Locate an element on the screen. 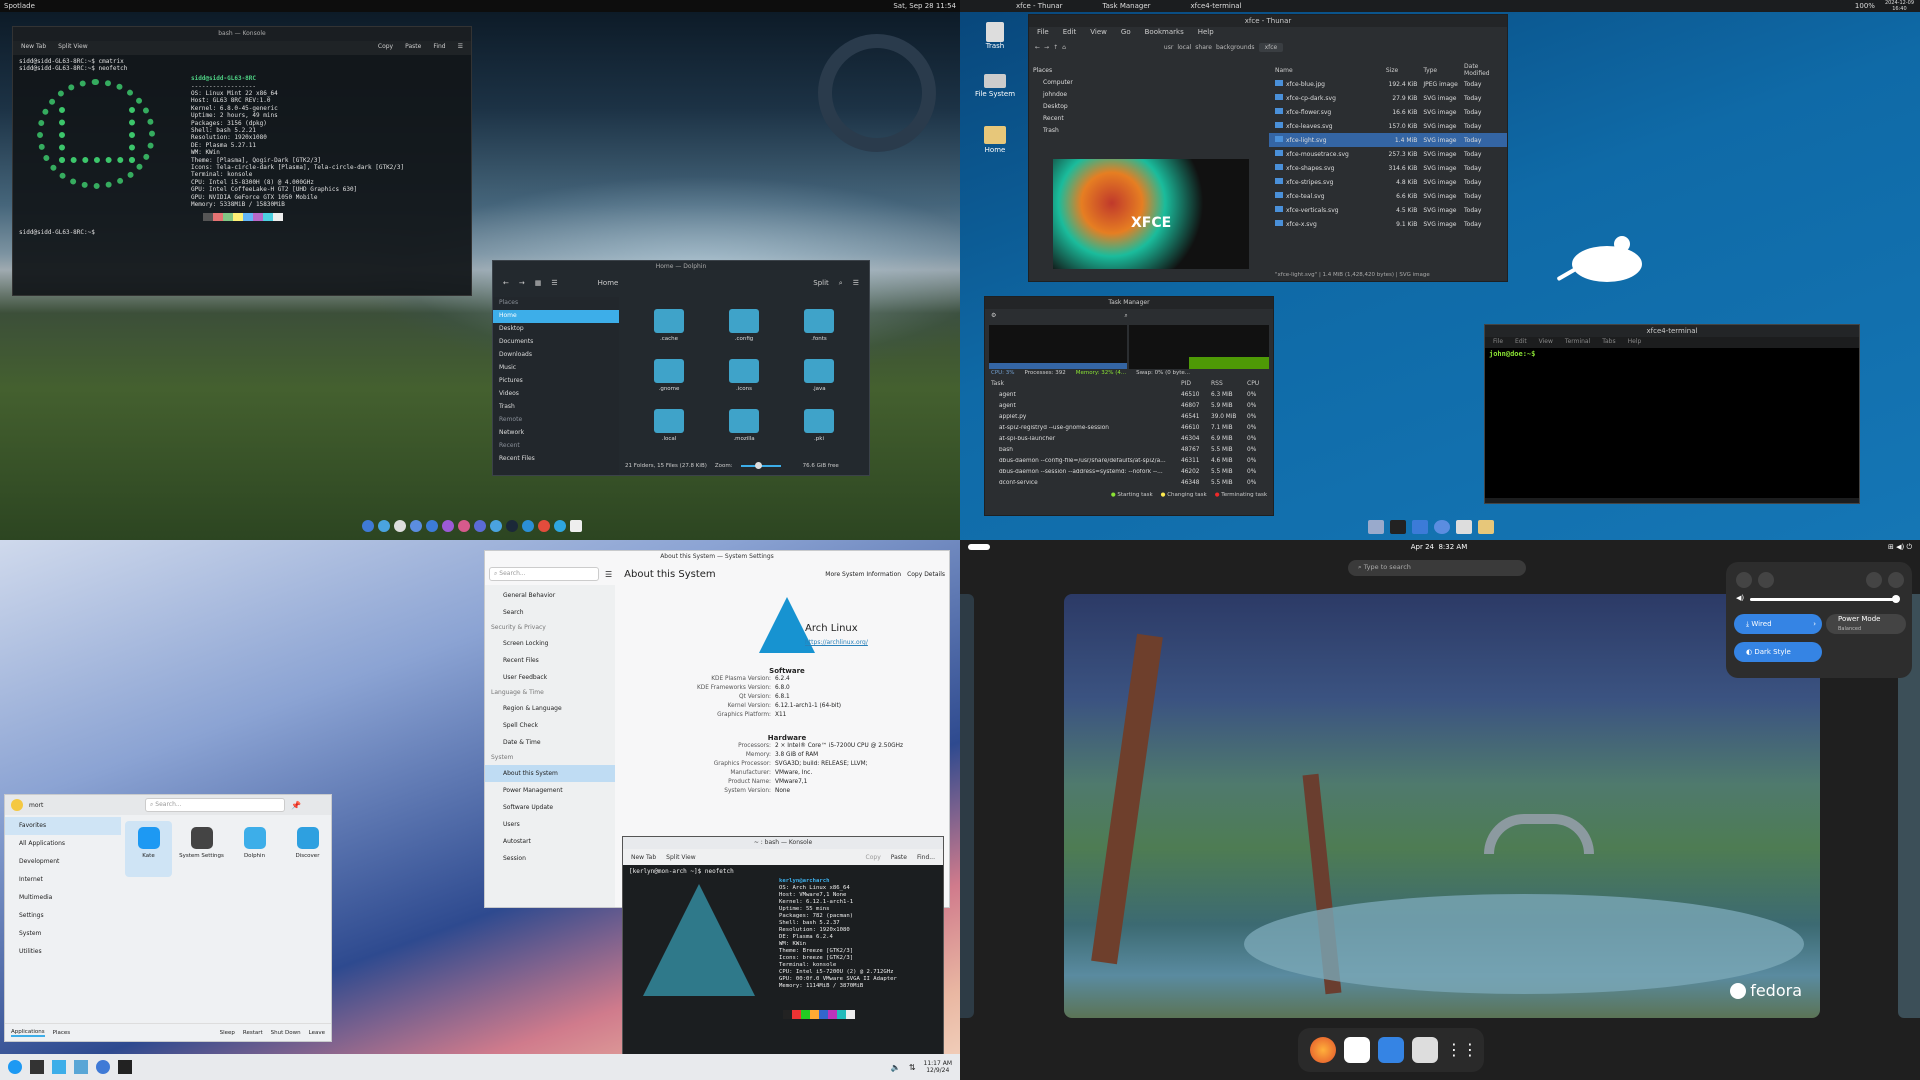  restart-button: Restart is located at coordinates (253, 1033).